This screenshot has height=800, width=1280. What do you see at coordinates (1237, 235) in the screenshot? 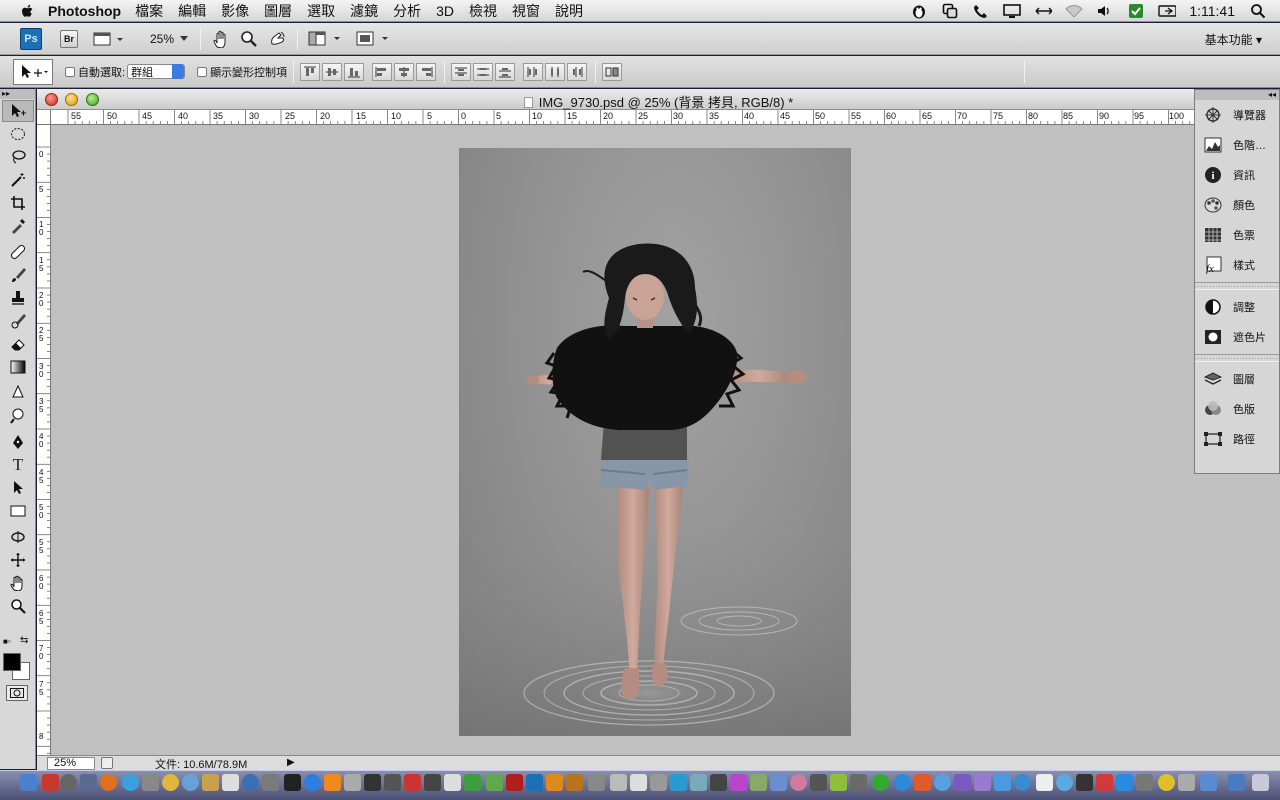
I see `panel-swatches: 色票` at bounding box center [1237, 235].